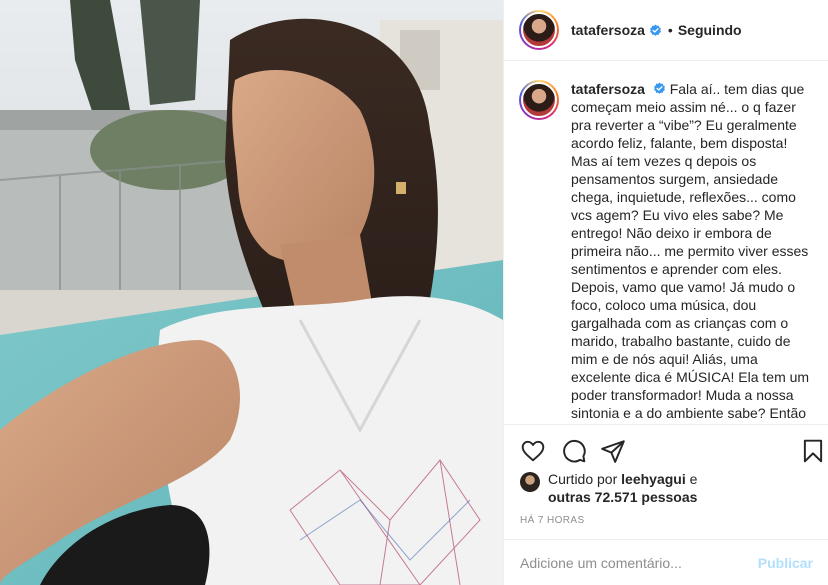 The height and width of the screenshot is (585, 828). What do you see at coordinates (613, 451) in the screenshot?
I see `share-icon` at bounding box center [613, 451].